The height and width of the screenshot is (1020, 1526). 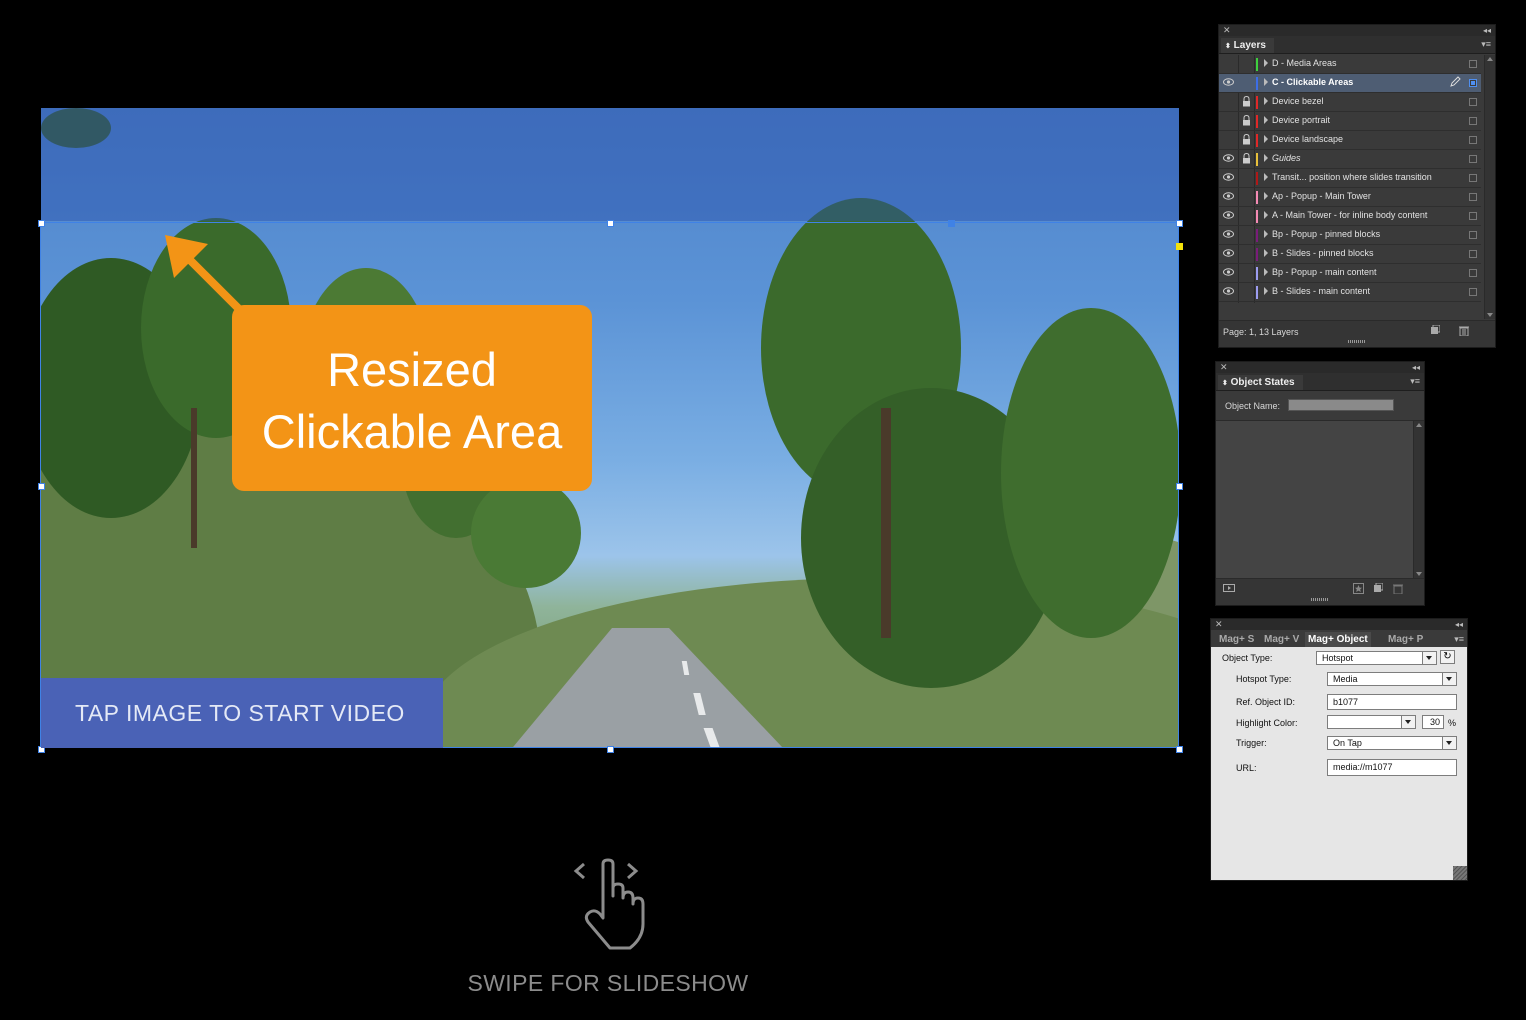 I want to click on preview-icon, so click(x=1229, y=589).